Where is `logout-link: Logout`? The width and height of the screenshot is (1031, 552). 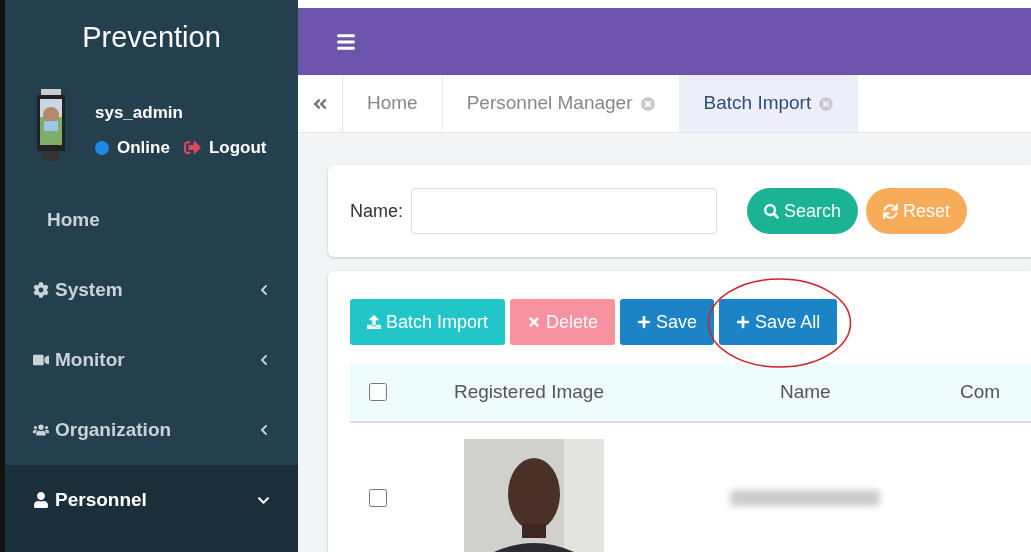
logout-link: Logout is located at coordinates (237, 148).